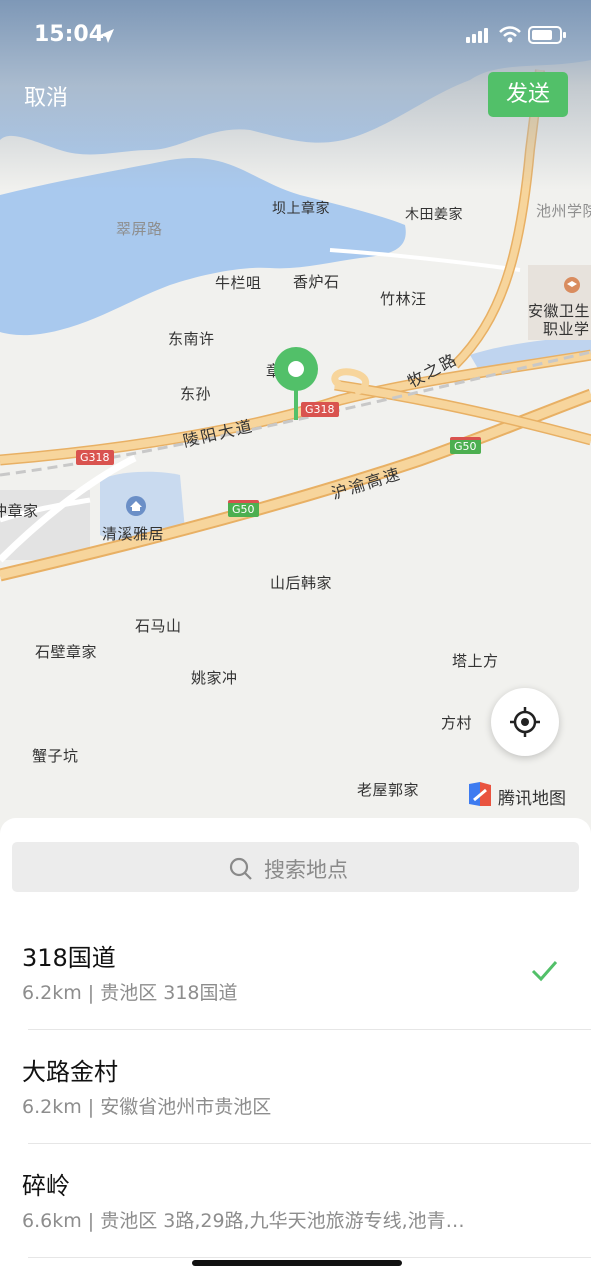  I want to click on cancel-button: 取消, so click(46, 96).